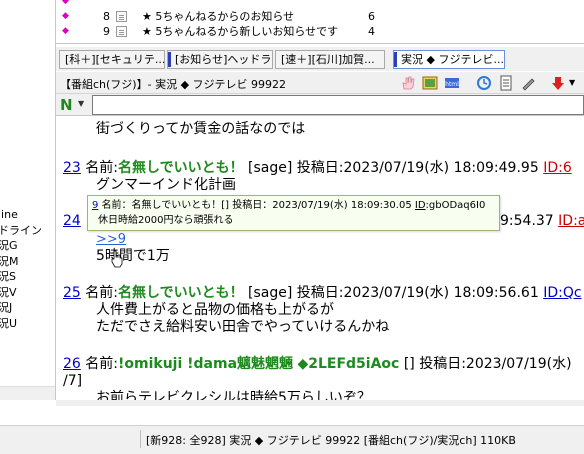  Describe the element at coordinates (68, 105) in the screenshot. I see `n-icon: N` at that location.